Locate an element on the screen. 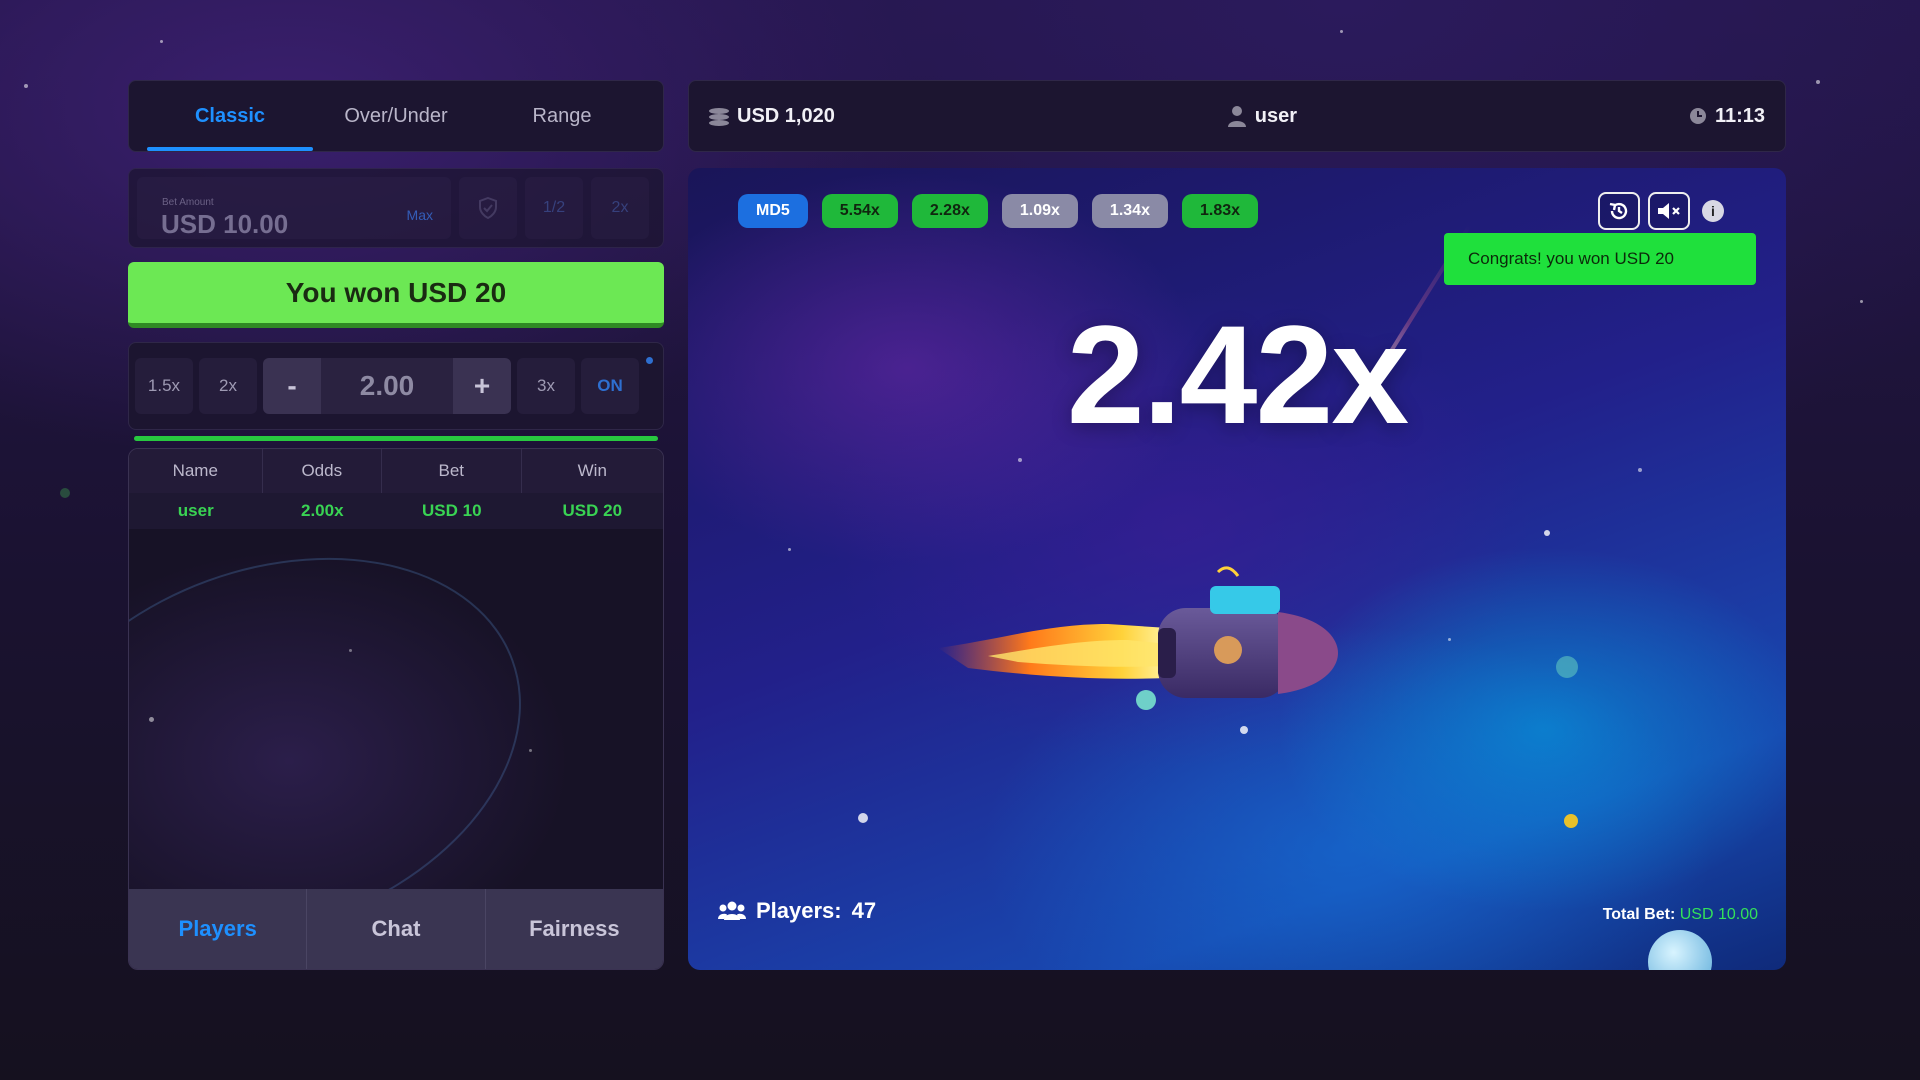  players-value: 47 is located at coordinates (864, 910).